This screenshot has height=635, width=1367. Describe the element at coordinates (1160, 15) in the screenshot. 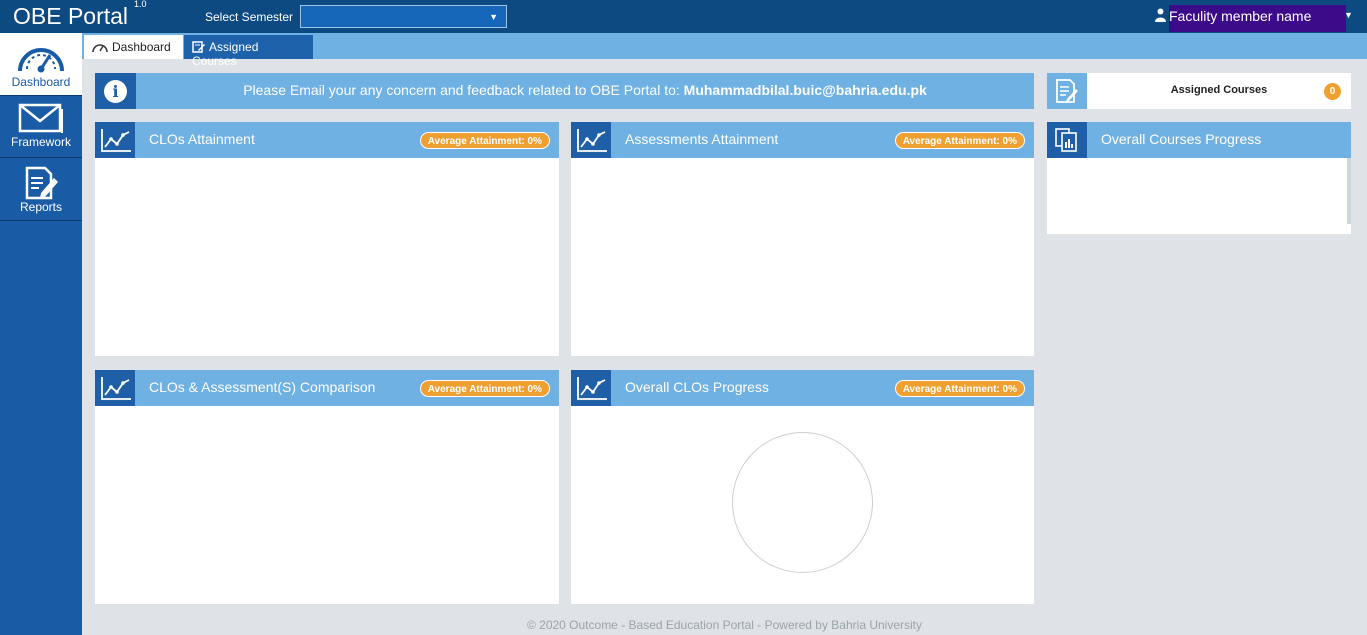

I see `user-icon` at that location.